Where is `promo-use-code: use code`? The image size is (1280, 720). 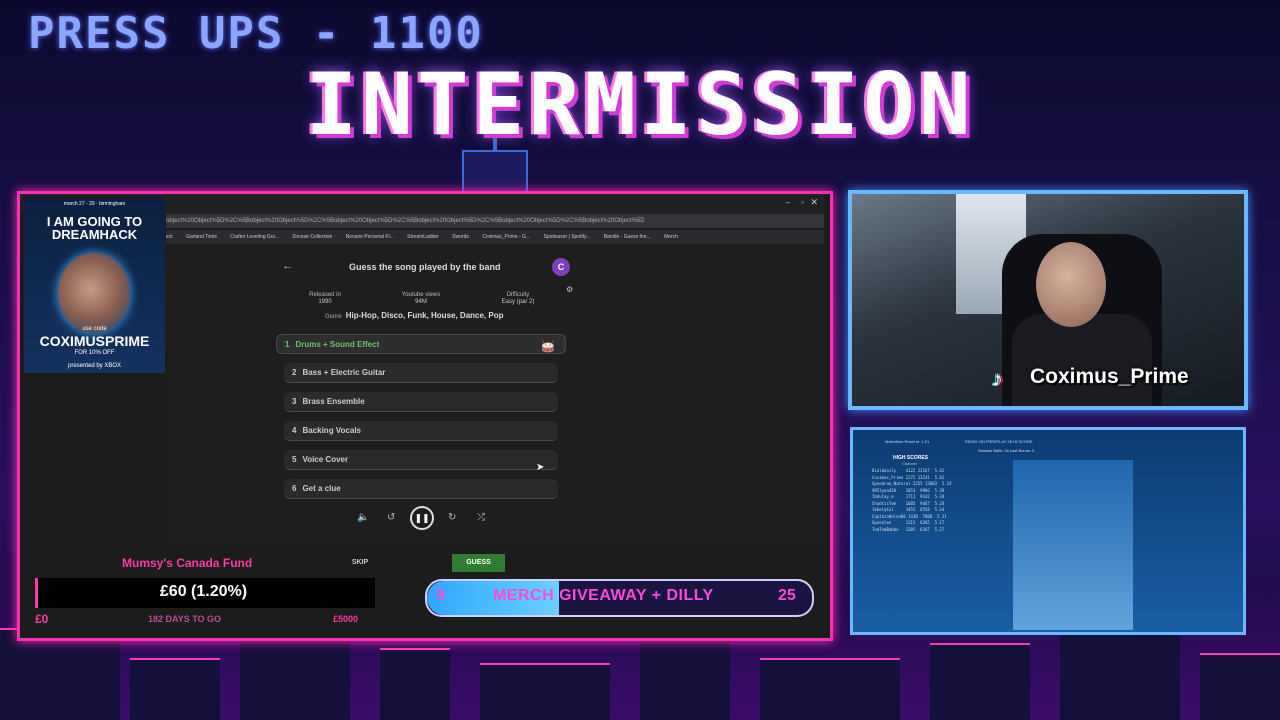
promo-use-code: use code is located at coordinates (94, 329).